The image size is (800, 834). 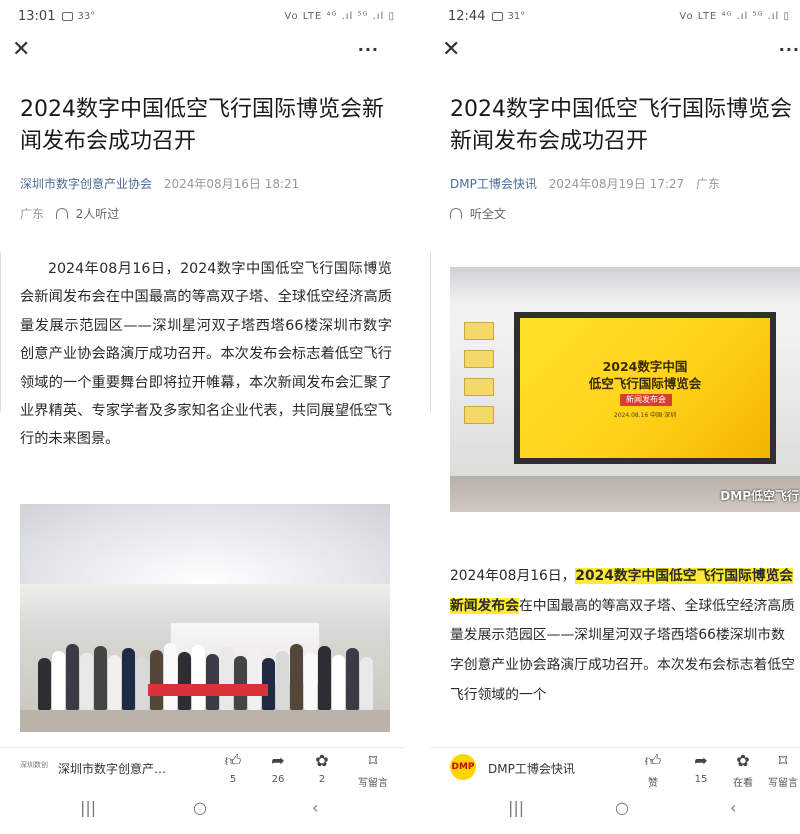 I want to click on divider-gap, so click(x=417, y=417).